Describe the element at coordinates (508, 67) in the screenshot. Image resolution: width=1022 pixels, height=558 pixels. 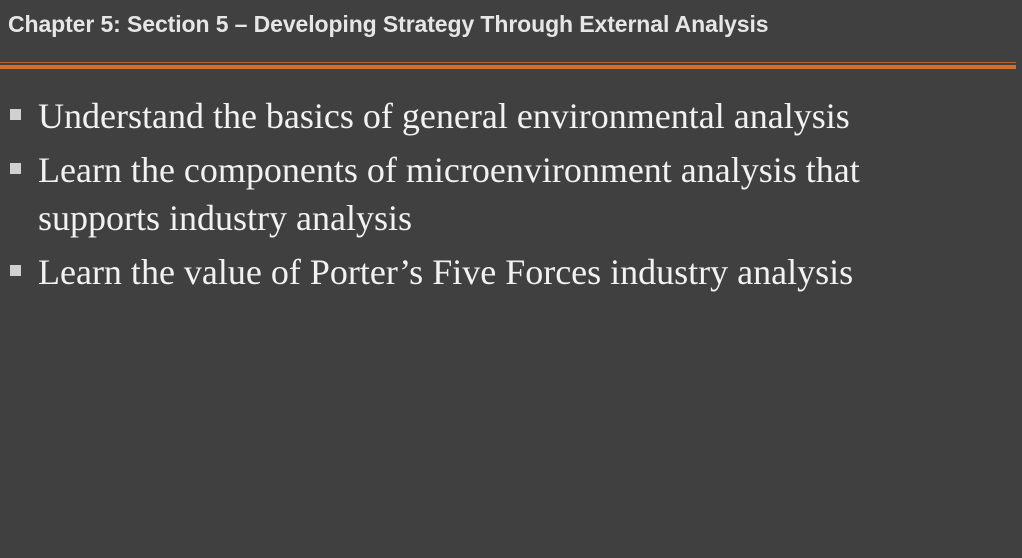
I see `title-divider-thick` at that location.